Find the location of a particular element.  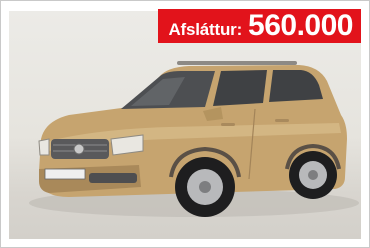

discount-badge: Afsláttur: 560.000 is located at coordinates (259, 26).